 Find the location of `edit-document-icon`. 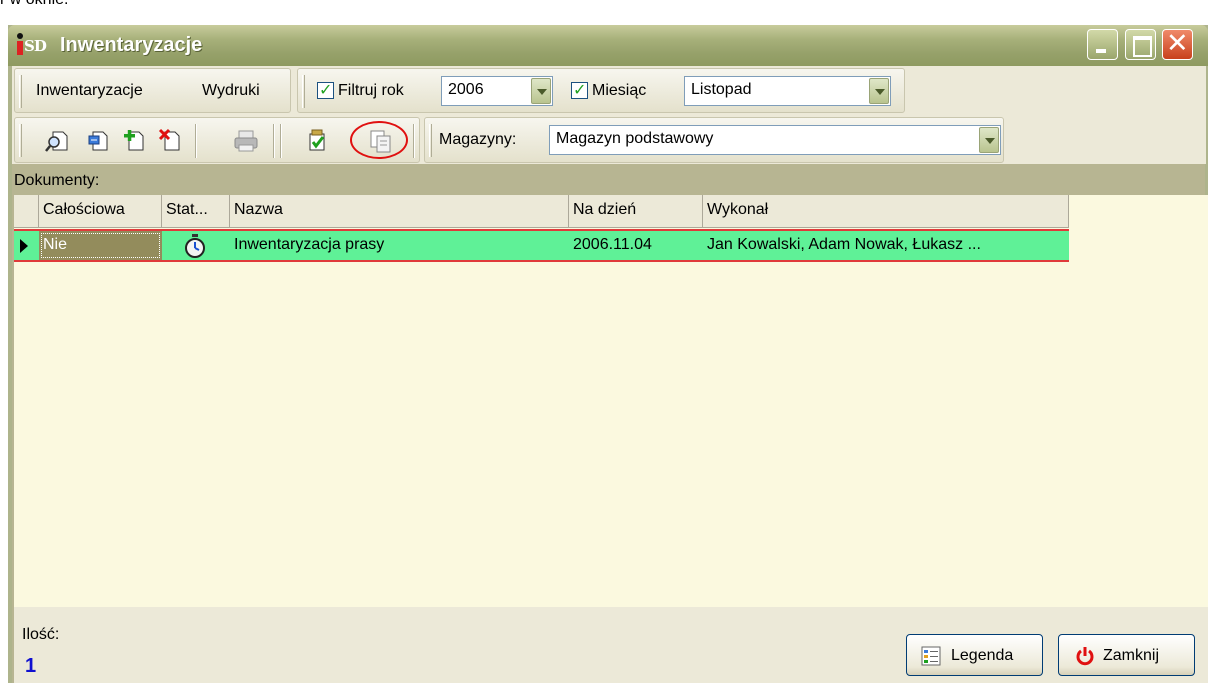

edit-document-icon is located at coordinates (98, 141).